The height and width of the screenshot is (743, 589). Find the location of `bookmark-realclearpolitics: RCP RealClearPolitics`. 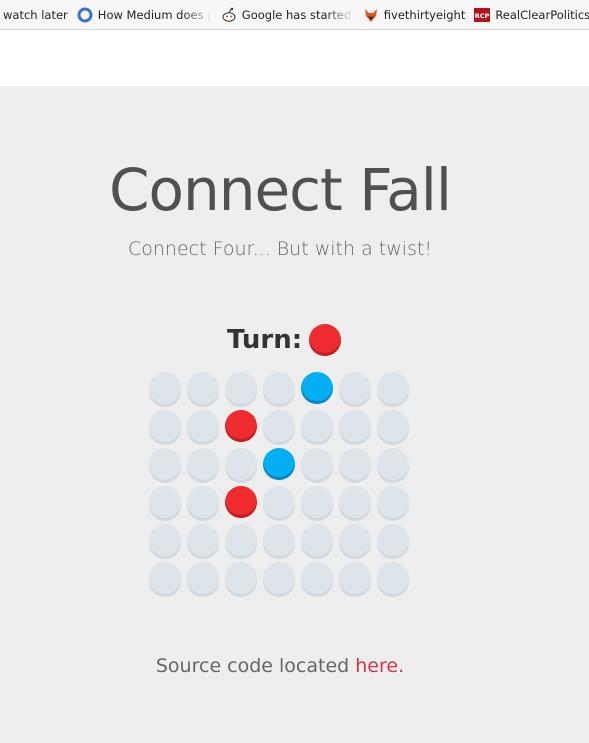

bookmark-realclearpolitics: RCP RealClearPolitics is located at coordinates (530, 14).